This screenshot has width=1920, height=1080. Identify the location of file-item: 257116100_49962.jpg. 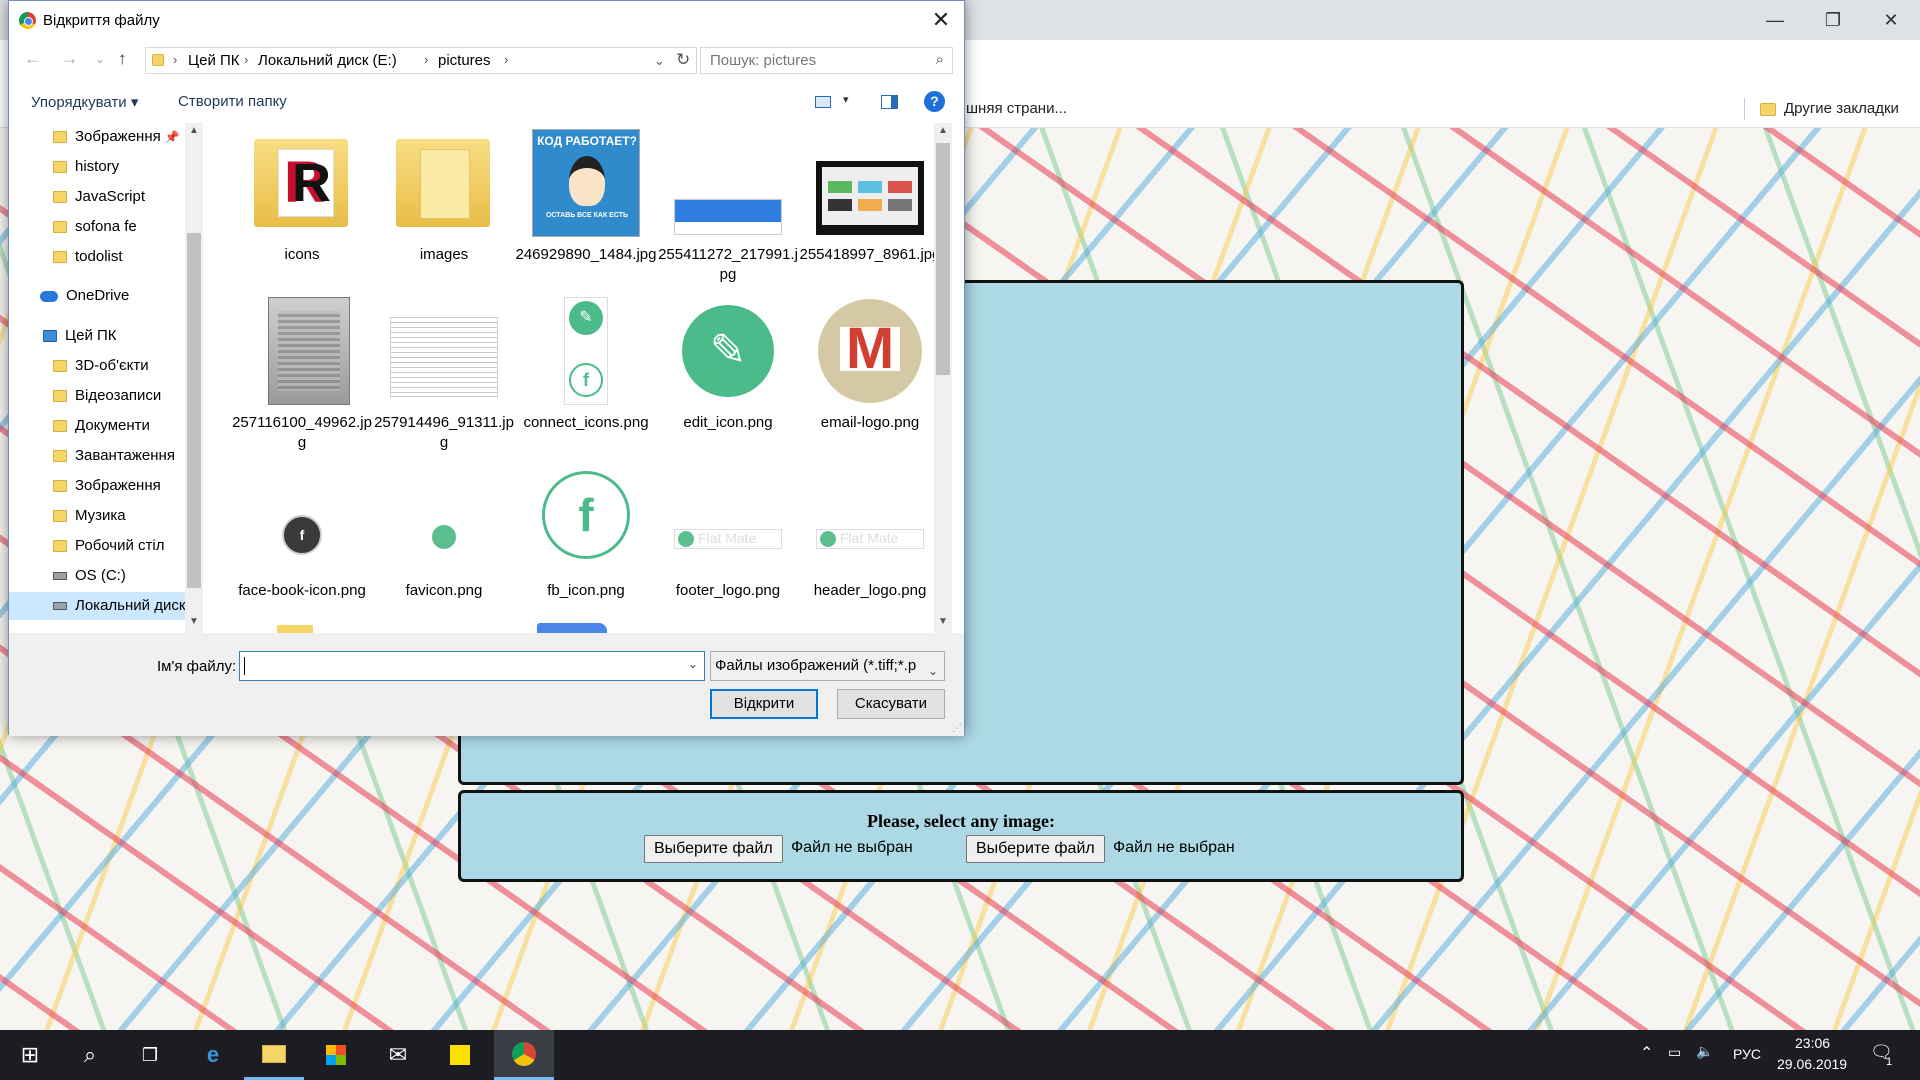
(302, 371).